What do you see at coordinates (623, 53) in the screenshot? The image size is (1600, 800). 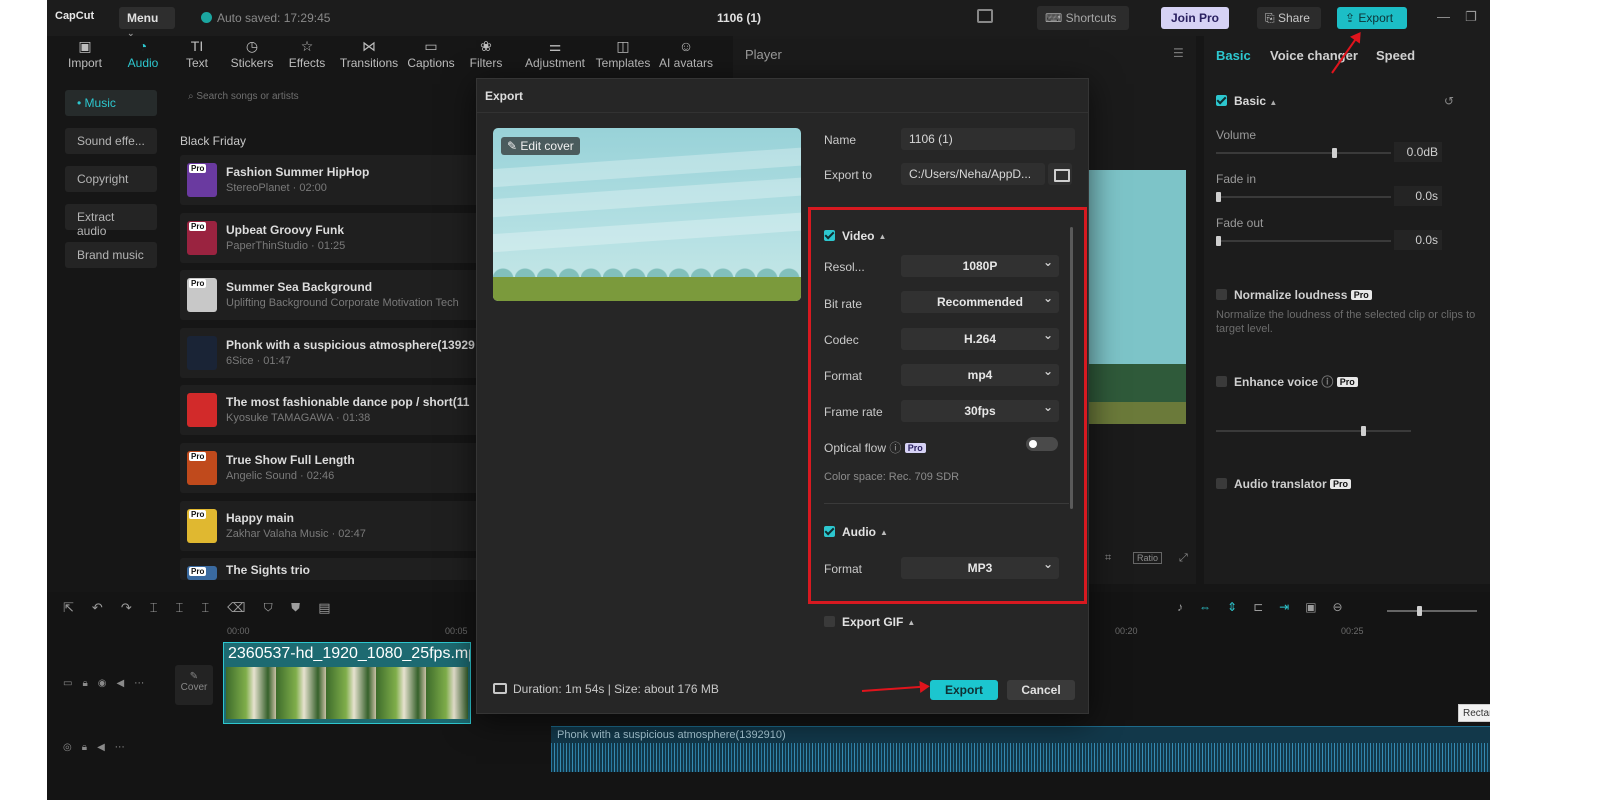 I see `tab-templates: ◫ Templates` at bounding box center [623, 53].